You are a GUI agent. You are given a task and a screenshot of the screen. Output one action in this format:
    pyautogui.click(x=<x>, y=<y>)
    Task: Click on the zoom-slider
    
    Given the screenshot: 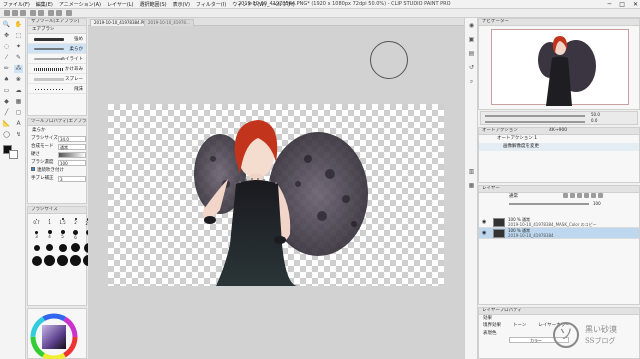 What is the action you would take?
    pyautogui.click(x=535, y=116)
    